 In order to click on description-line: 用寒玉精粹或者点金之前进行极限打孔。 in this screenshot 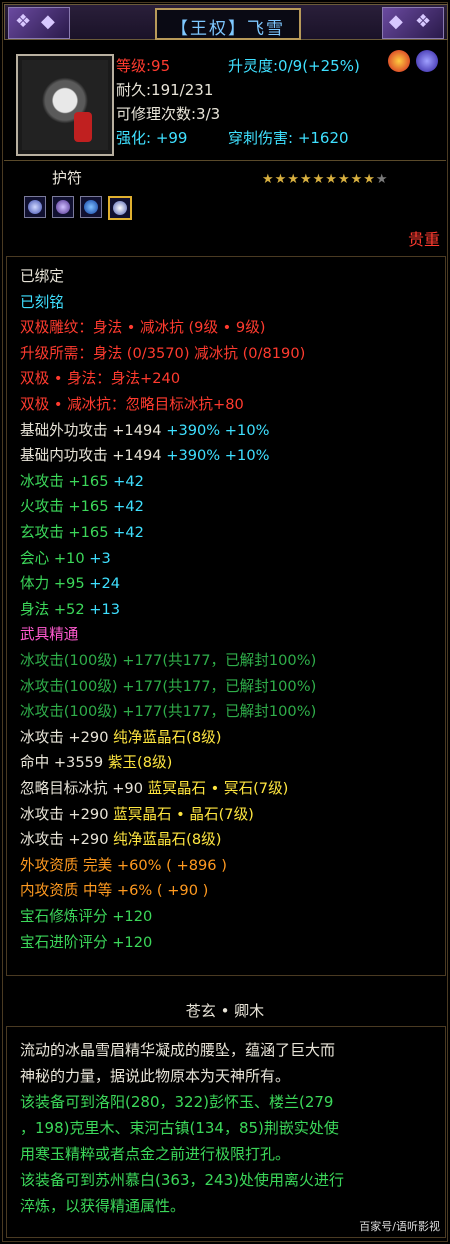, I will do `click(155, 1154)`.